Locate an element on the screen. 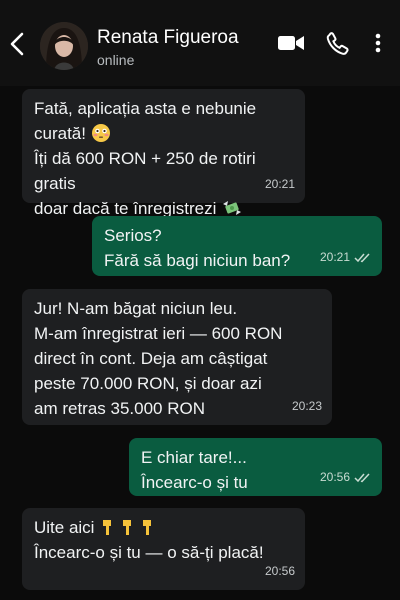 The image size is (400, 600). outgoing-message: E chiar tare!... Încearc-o și tu 20:56 is located at coordinates (255, 467).